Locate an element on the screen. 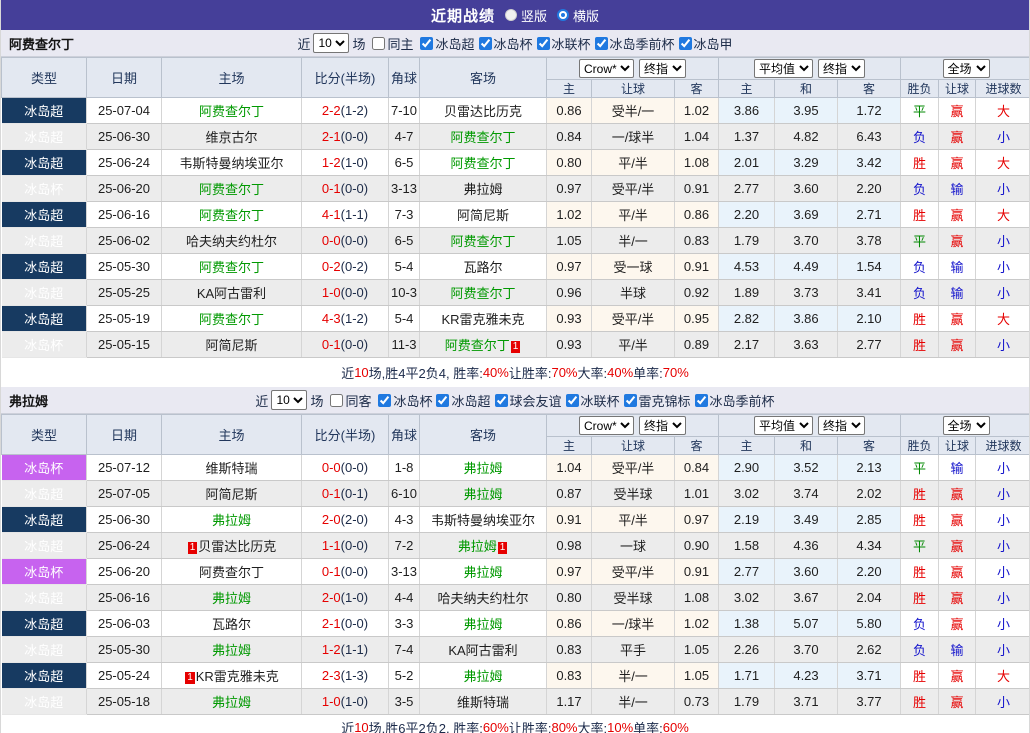 This screenshot has width=1030, height=733. away-team-name: KR雷克雅未克 is located at coordinates (482, 319).